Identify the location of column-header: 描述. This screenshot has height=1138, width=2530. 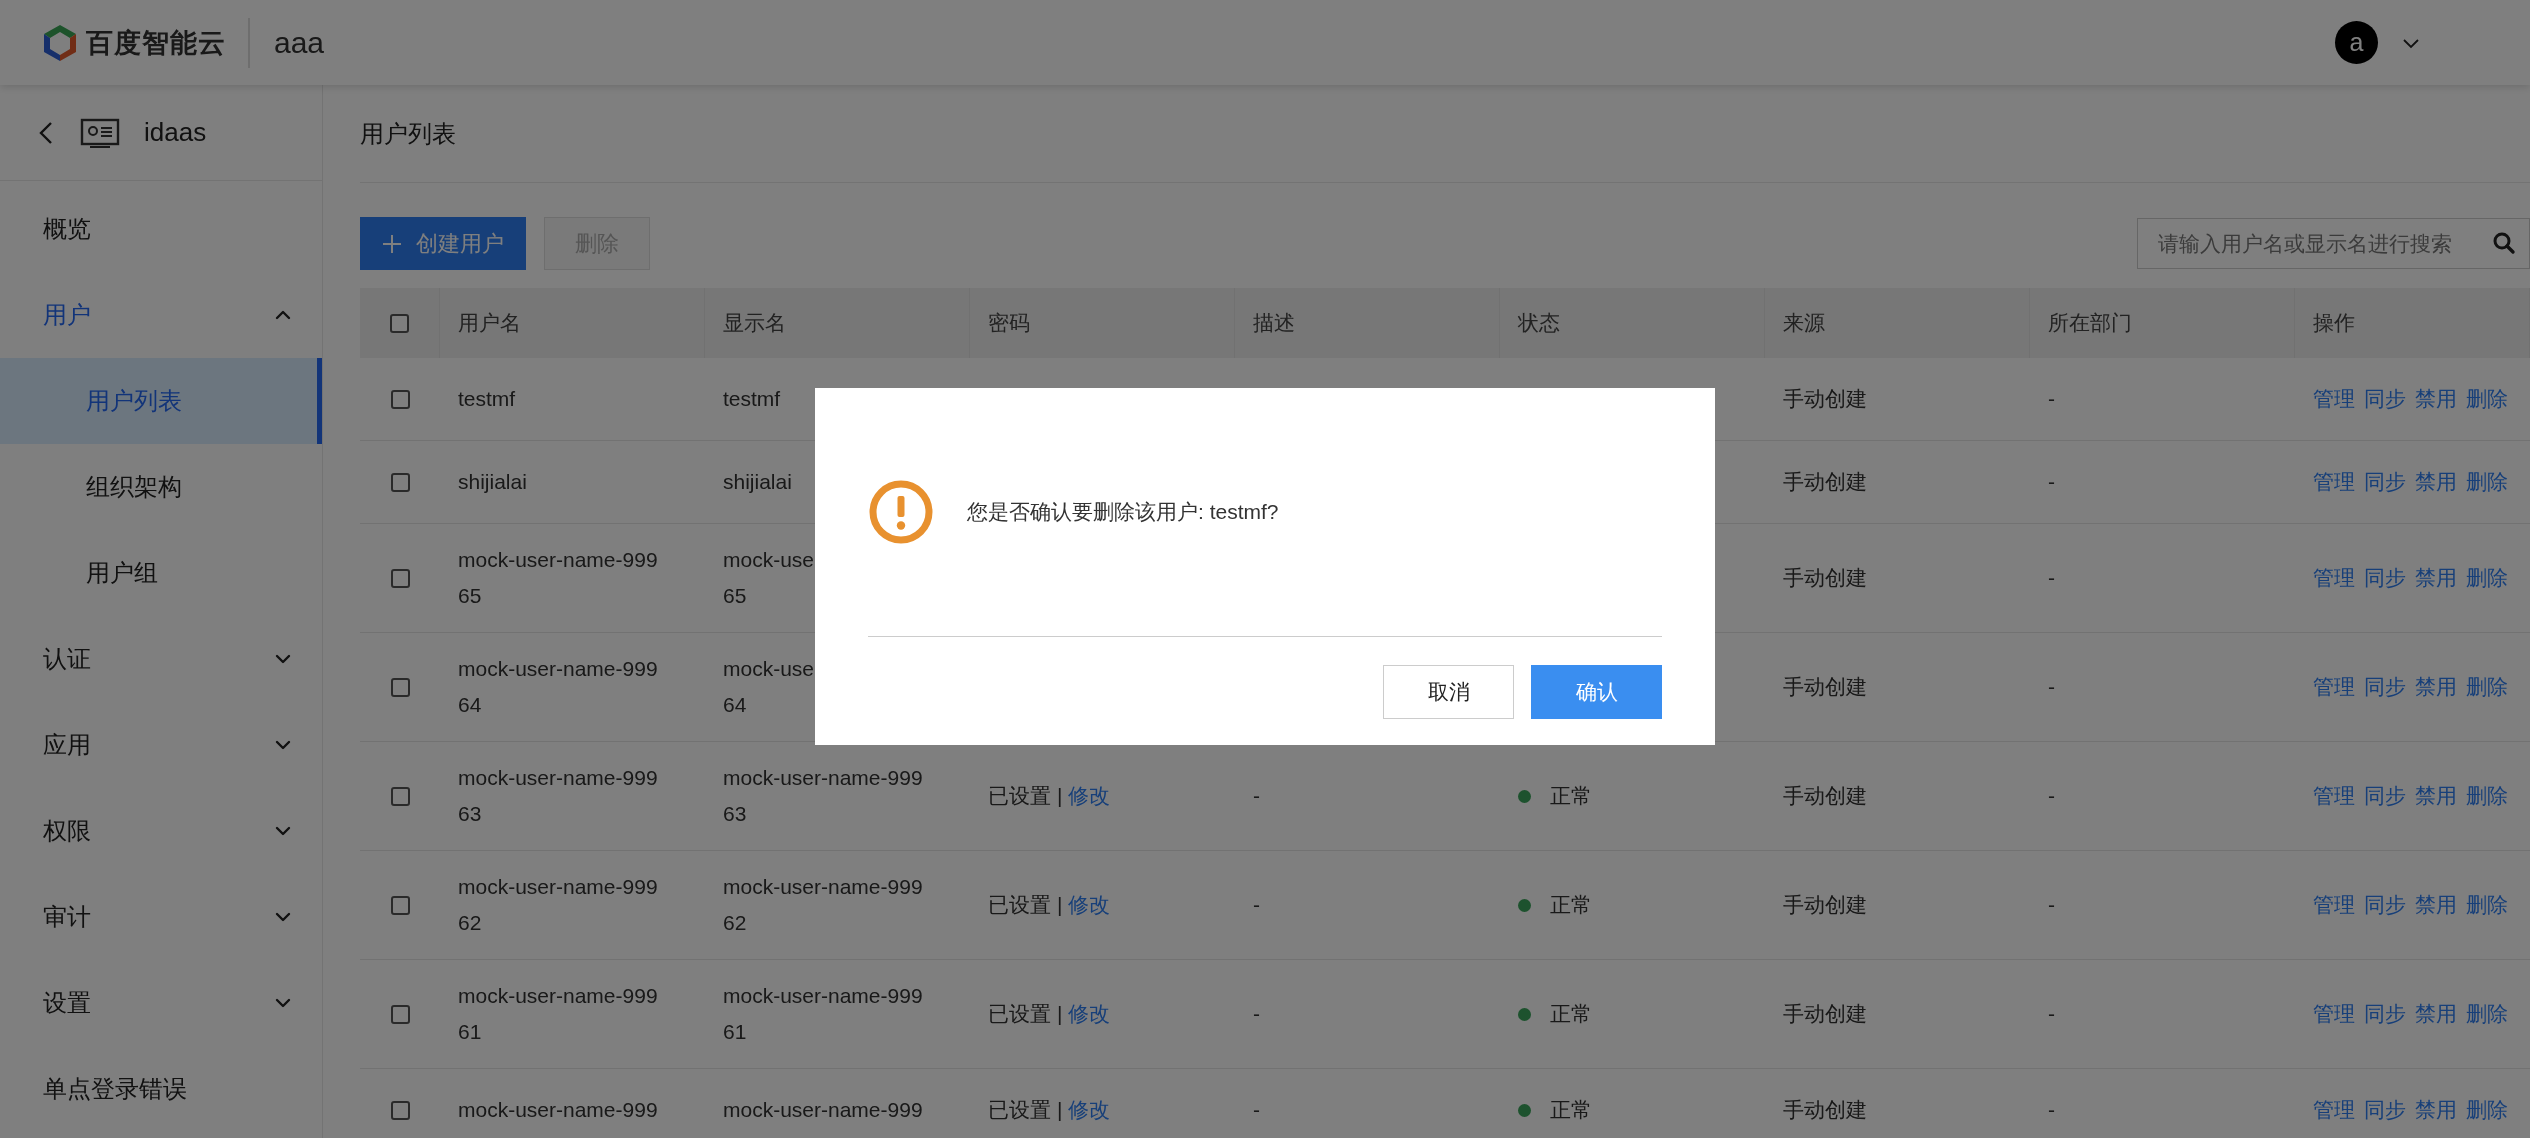
(1367, 323).